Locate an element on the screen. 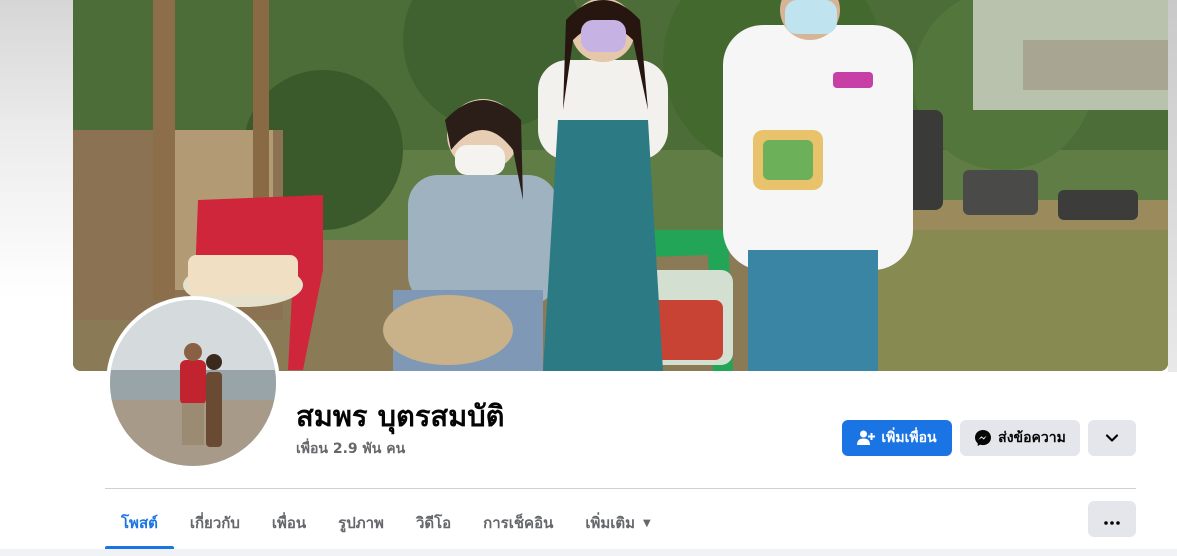  add-friend-button: เพิ่มเพื่อน is located at coordinates (897, 438).